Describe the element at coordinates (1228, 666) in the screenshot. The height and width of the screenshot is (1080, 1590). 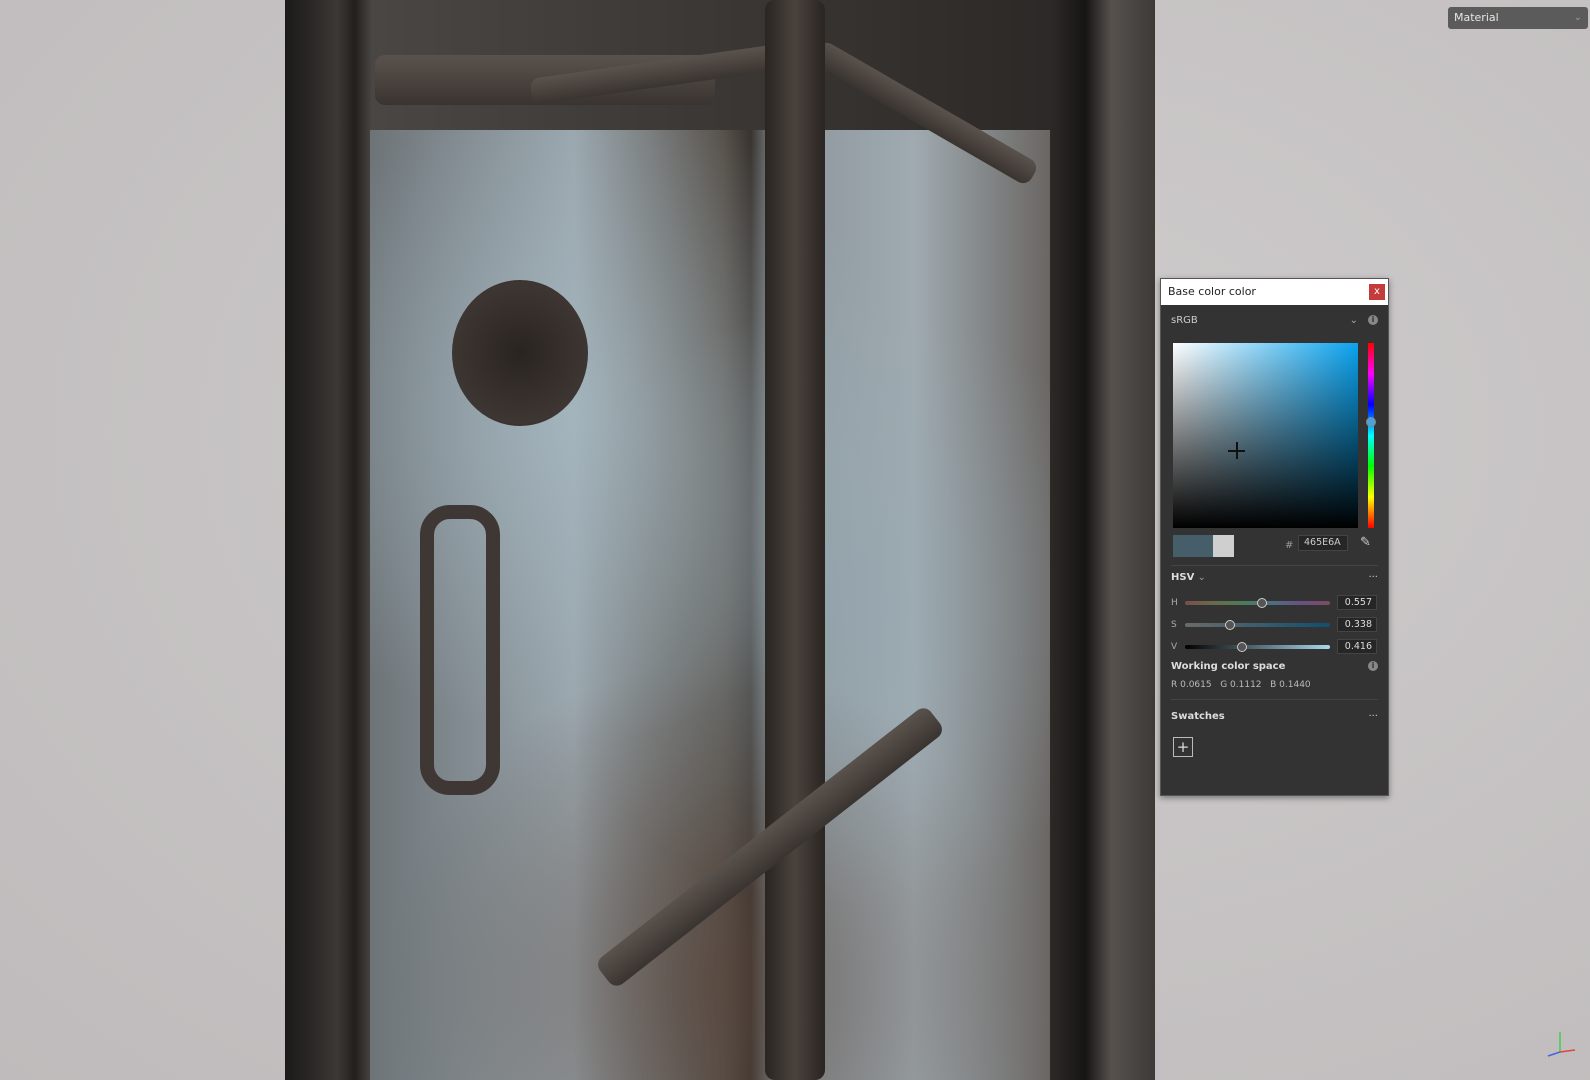
I see `working-color-space-title: Working color space` at that location.